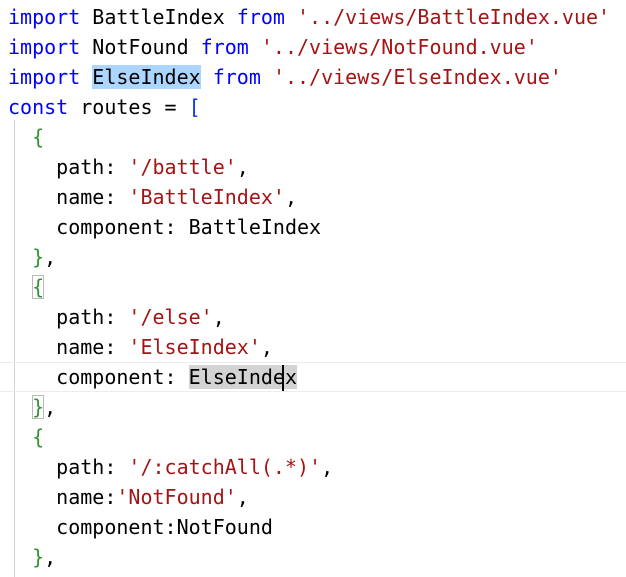 This screenshot has width=626, height=577. I want to click on code-line: path: '/else',, so click(313, 317).